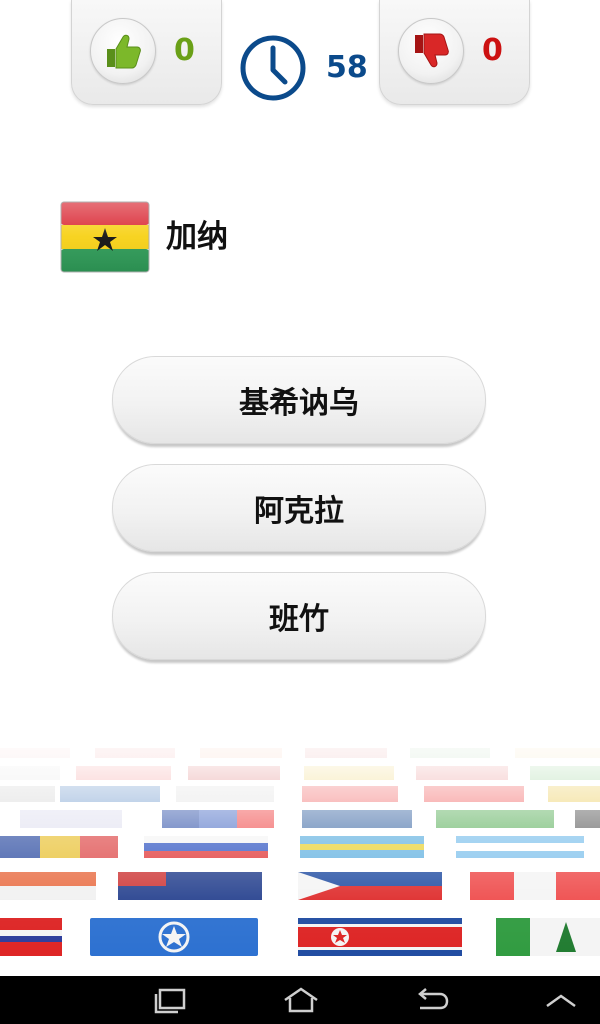  I want to click on wrong-score-card: 0, so click(454, 52).